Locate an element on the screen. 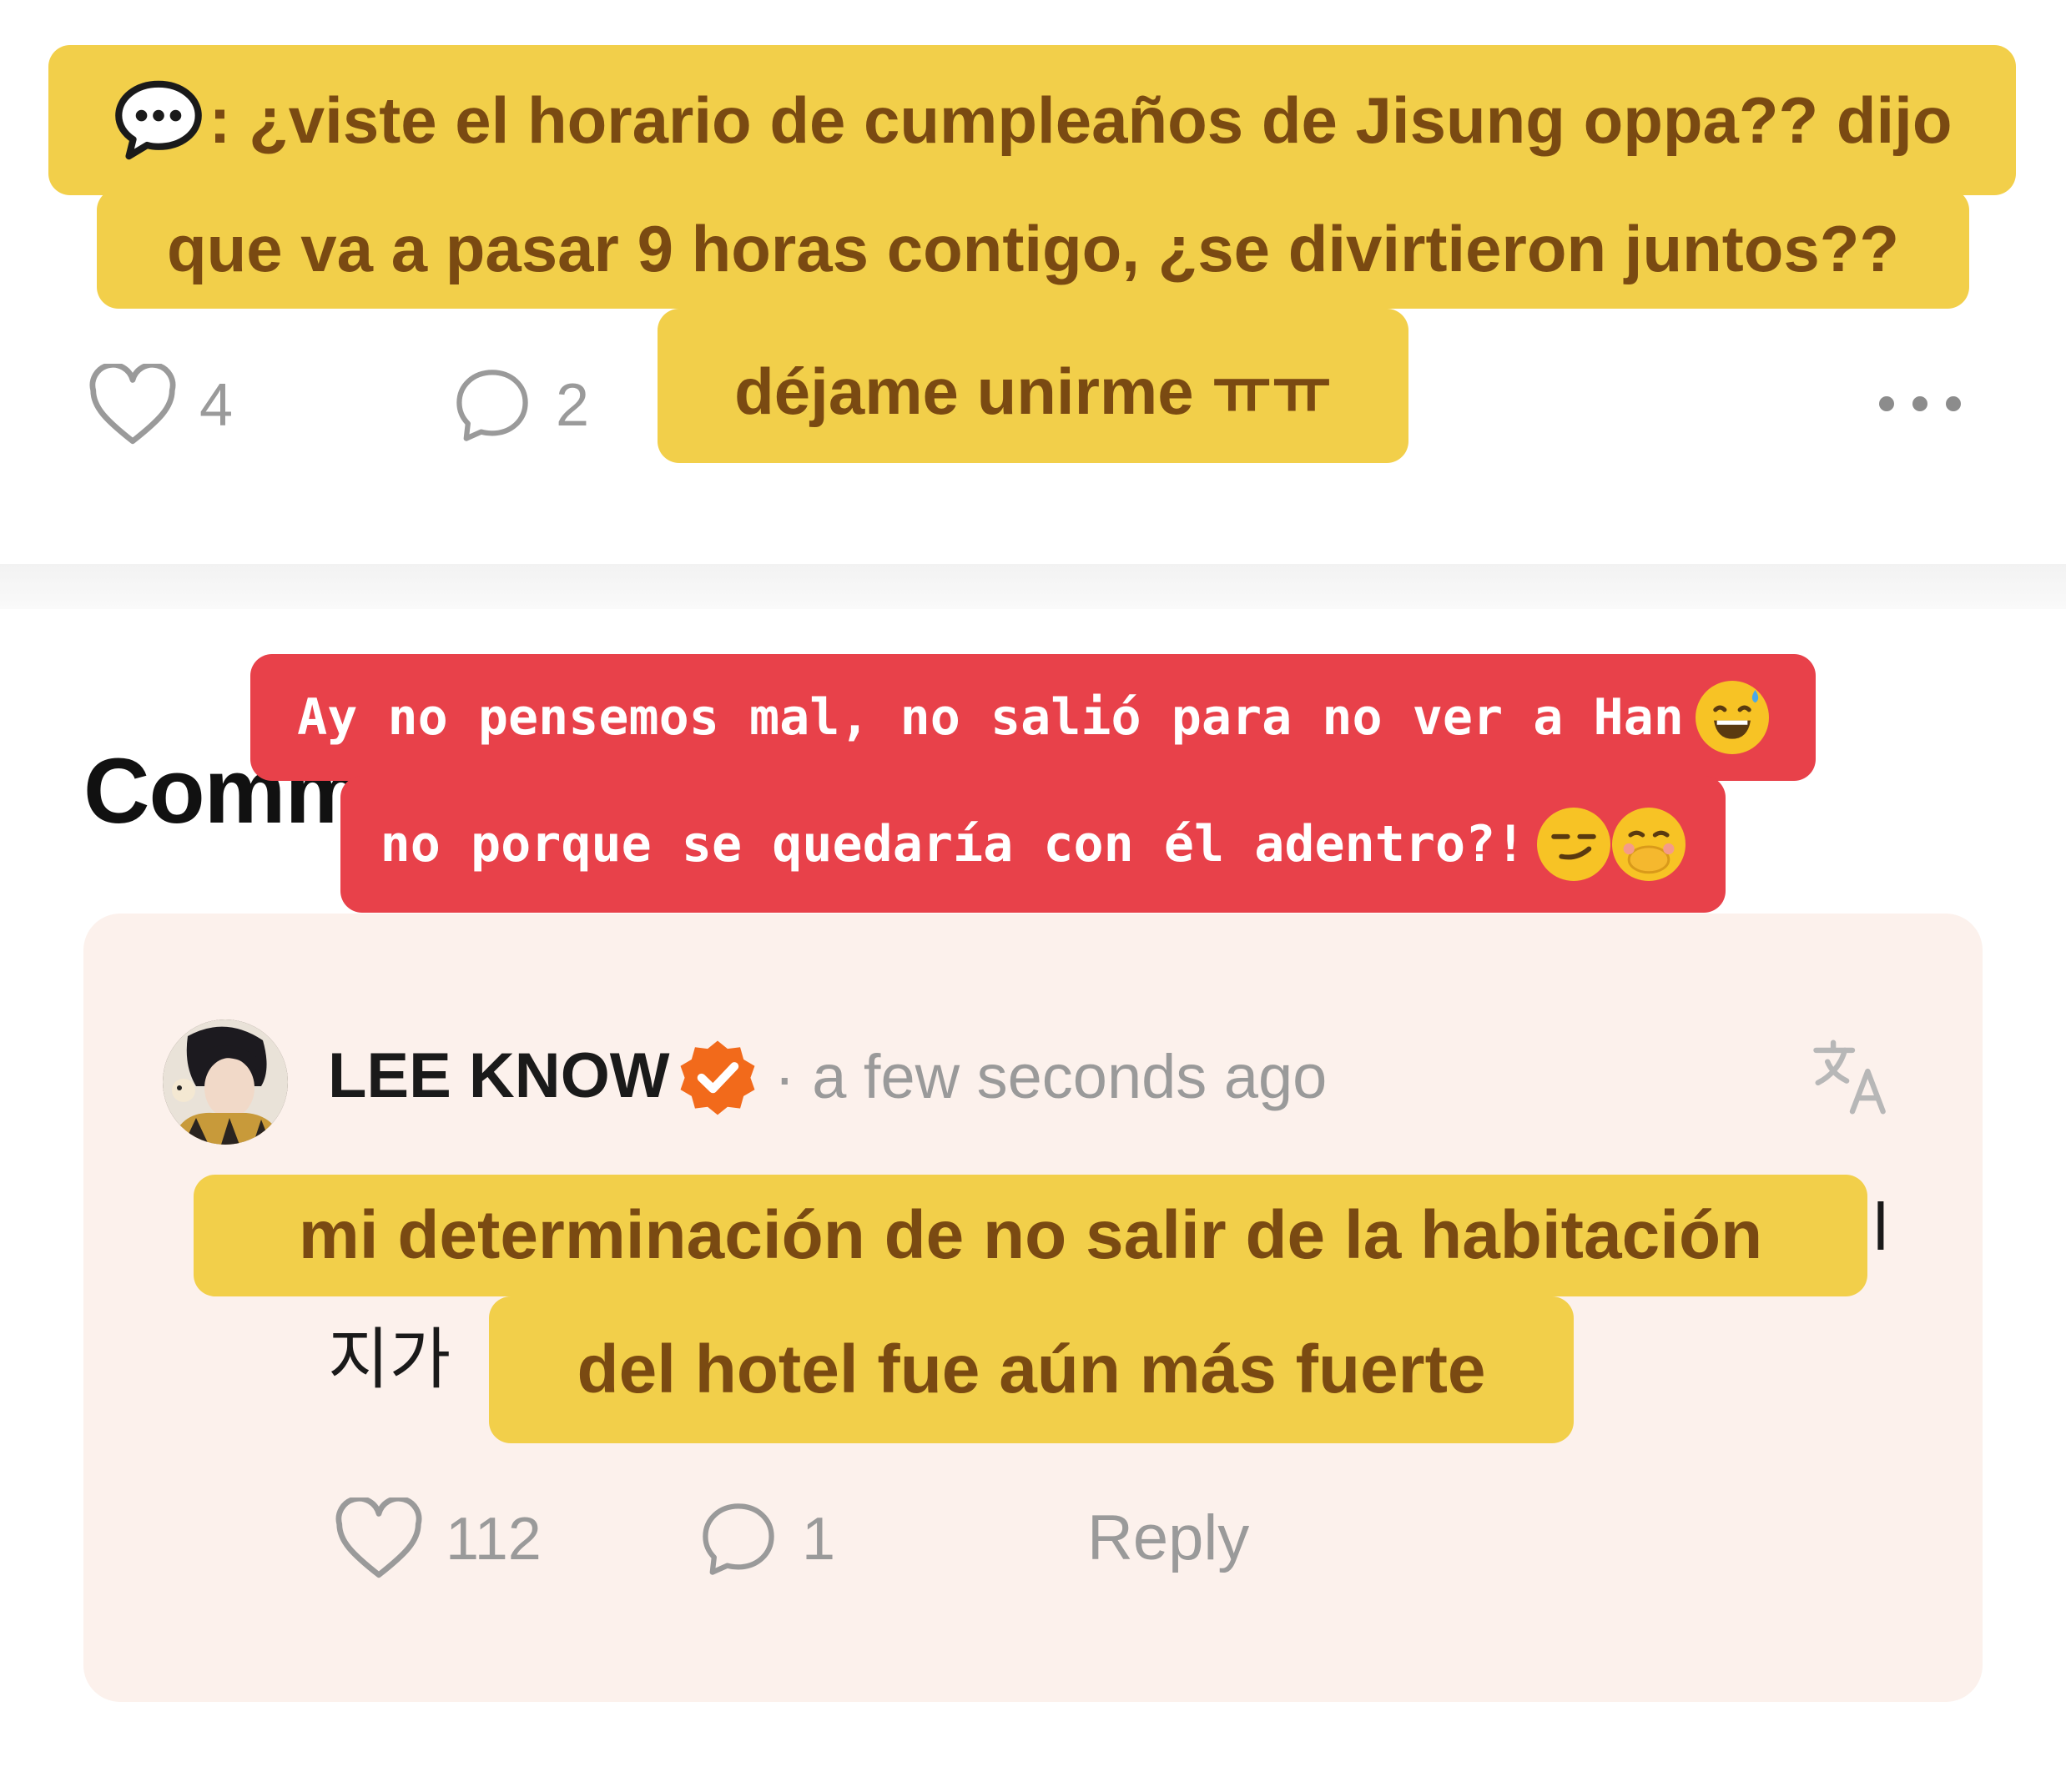 This screenshot has width=2066, height=1792. red-caption-text-line-2: no porque se quedaría con él adentro?! is located at coordinates (953, 844).